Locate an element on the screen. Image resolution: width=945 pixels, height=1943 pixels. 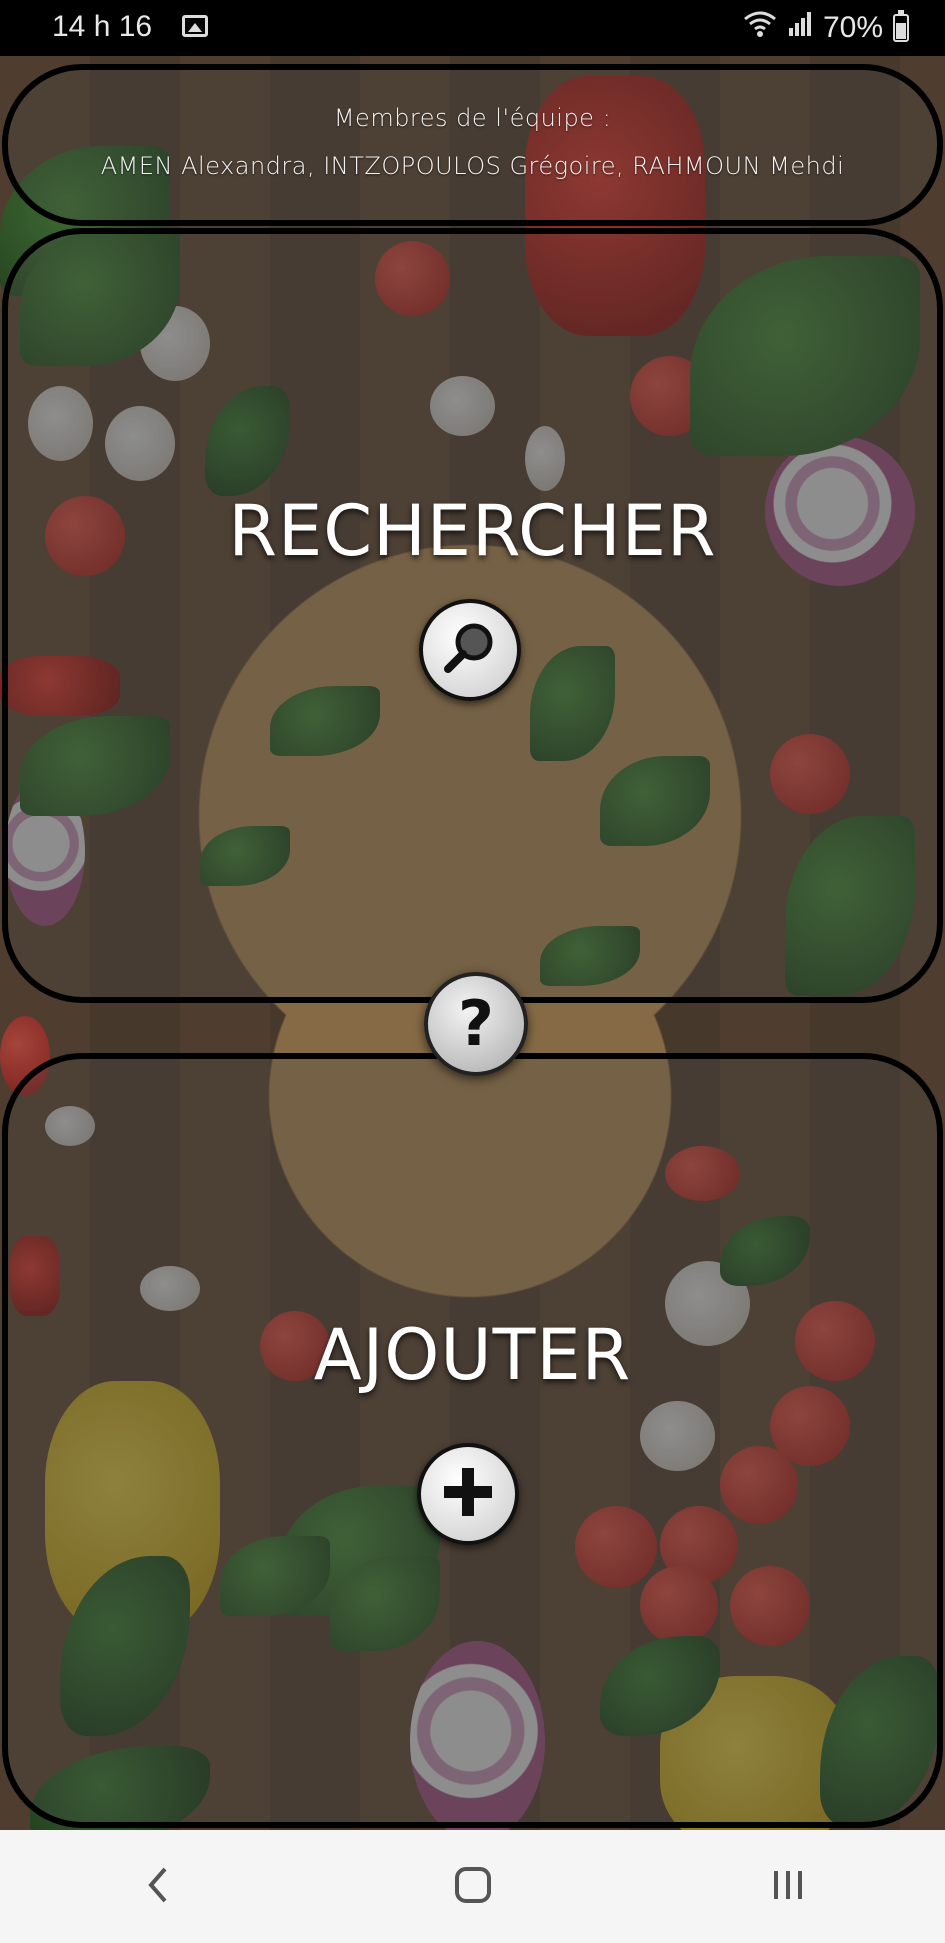
navigation-bar is located at coordinates (472, 1886).